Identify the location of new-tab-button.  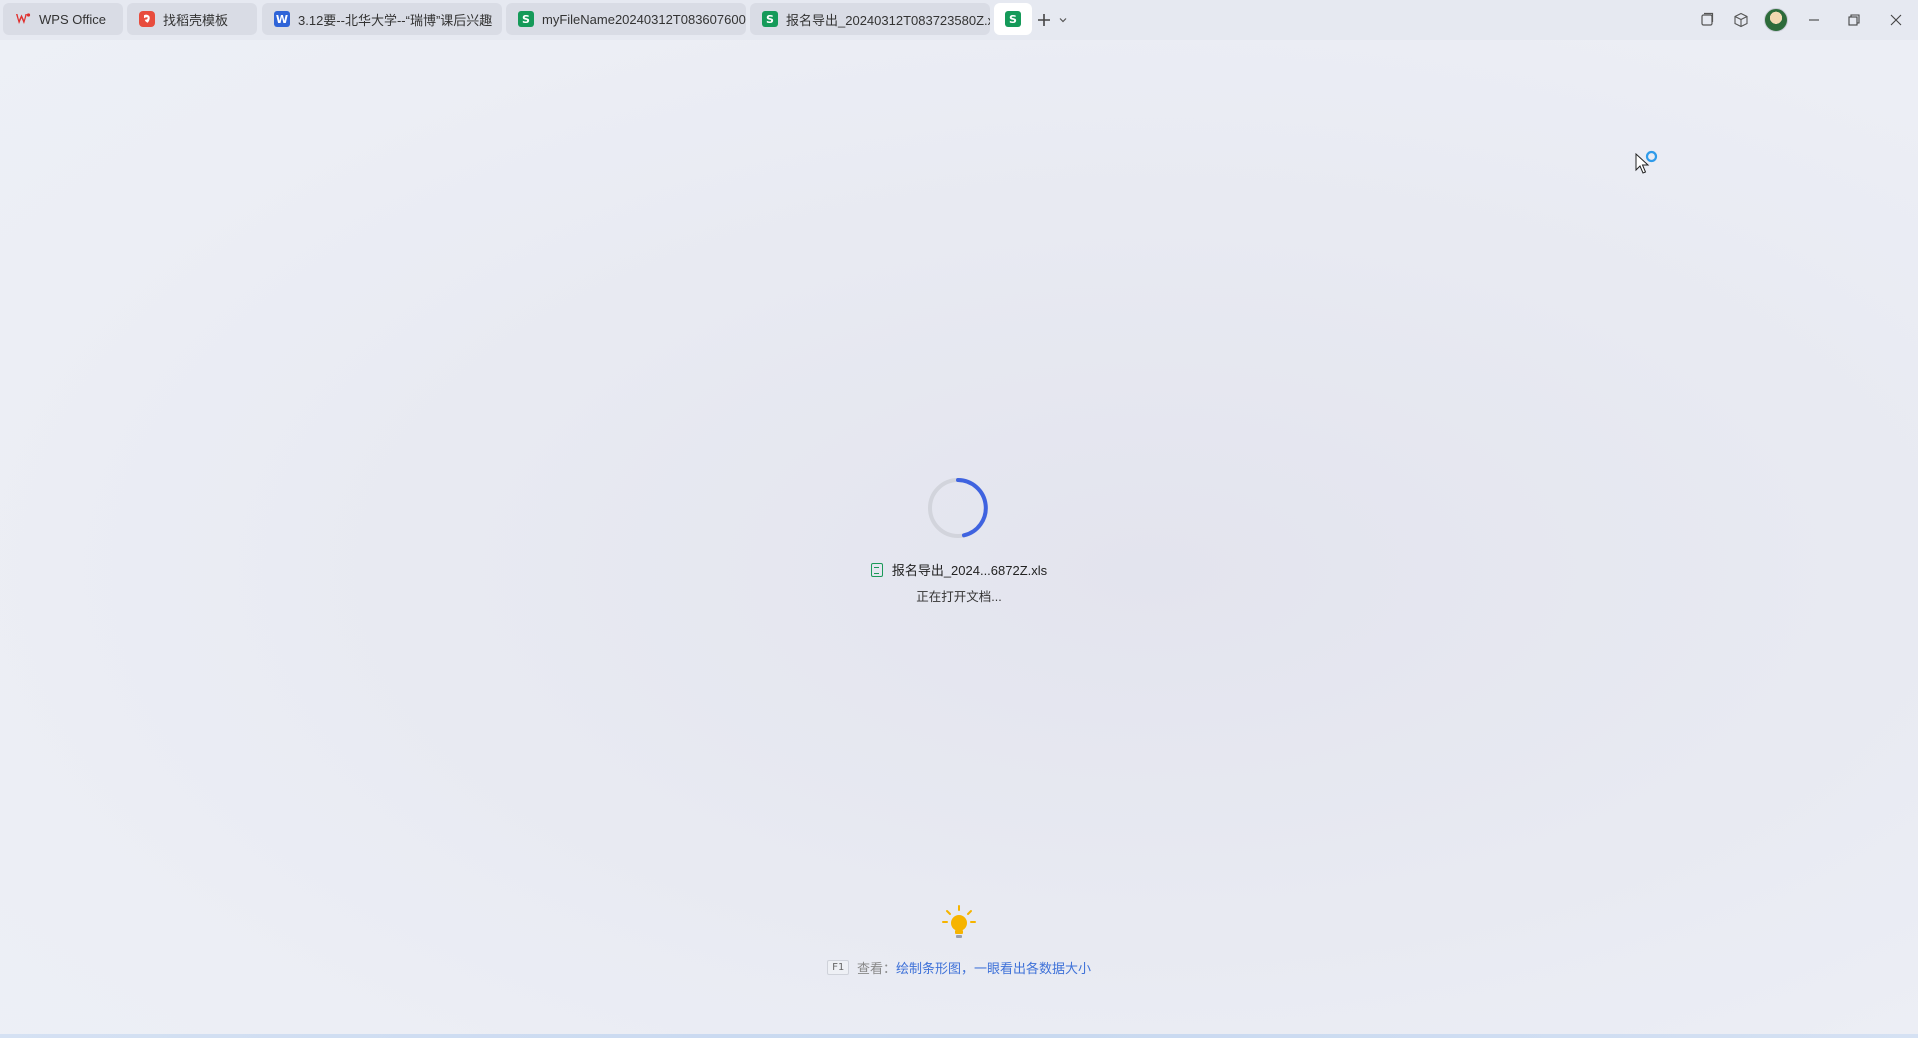
(1044, 20).